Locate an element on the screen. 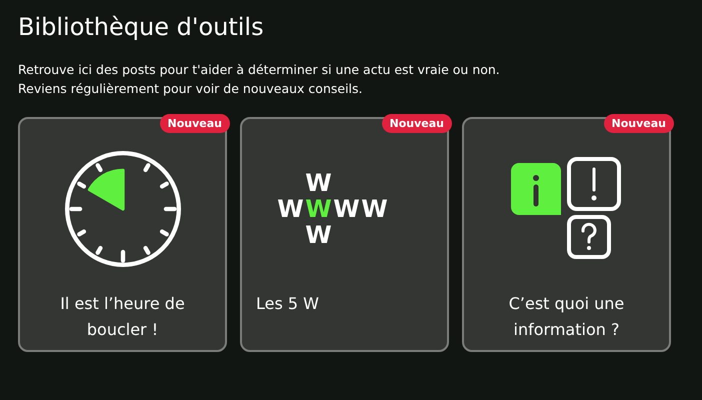 This screenshot has height=400, width=702. page-title: Bibliothèque d'outils is located at coordinates (141, 27).